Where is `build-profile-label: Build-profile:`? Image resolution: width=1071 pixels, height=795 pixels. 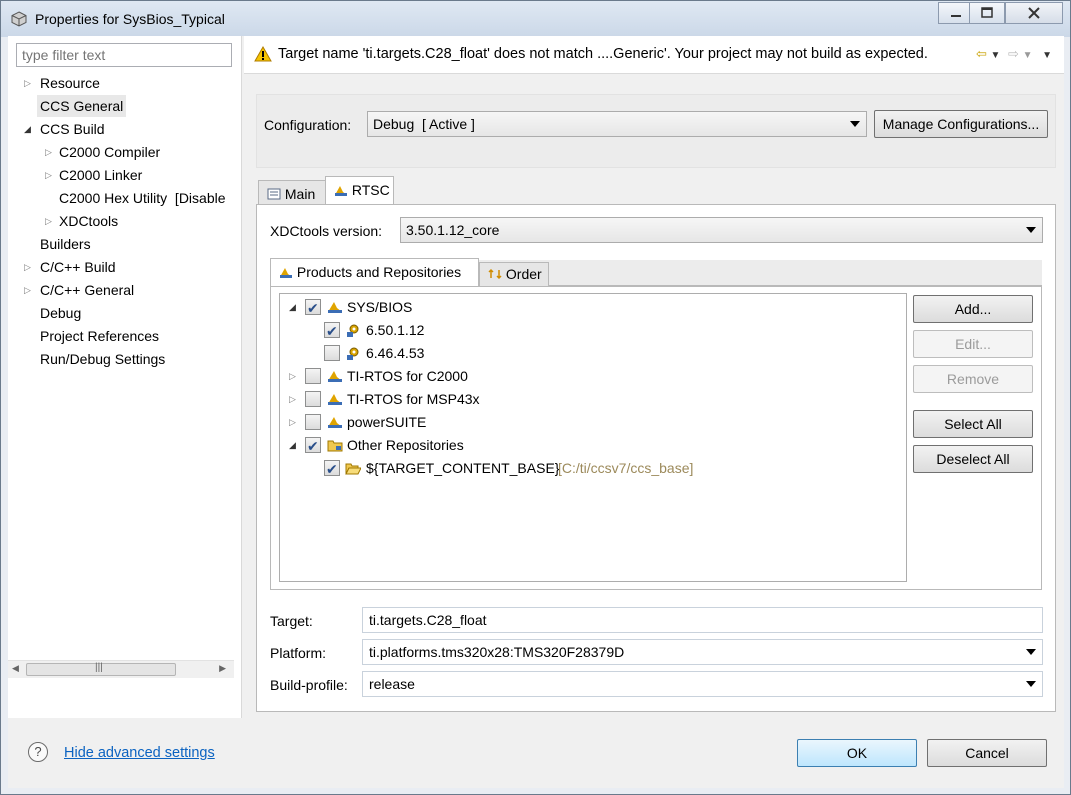 build-profile-label: Build-profile: is located at coordinates (309, 685).